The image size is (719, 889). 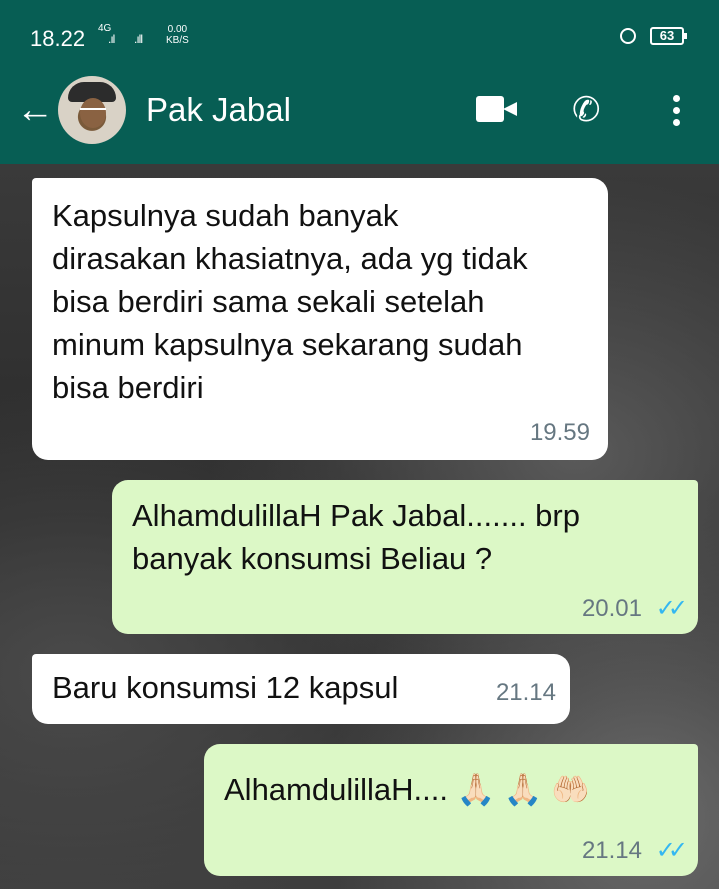 I want to click on video-camera-icon, so click(x=497, y=109).